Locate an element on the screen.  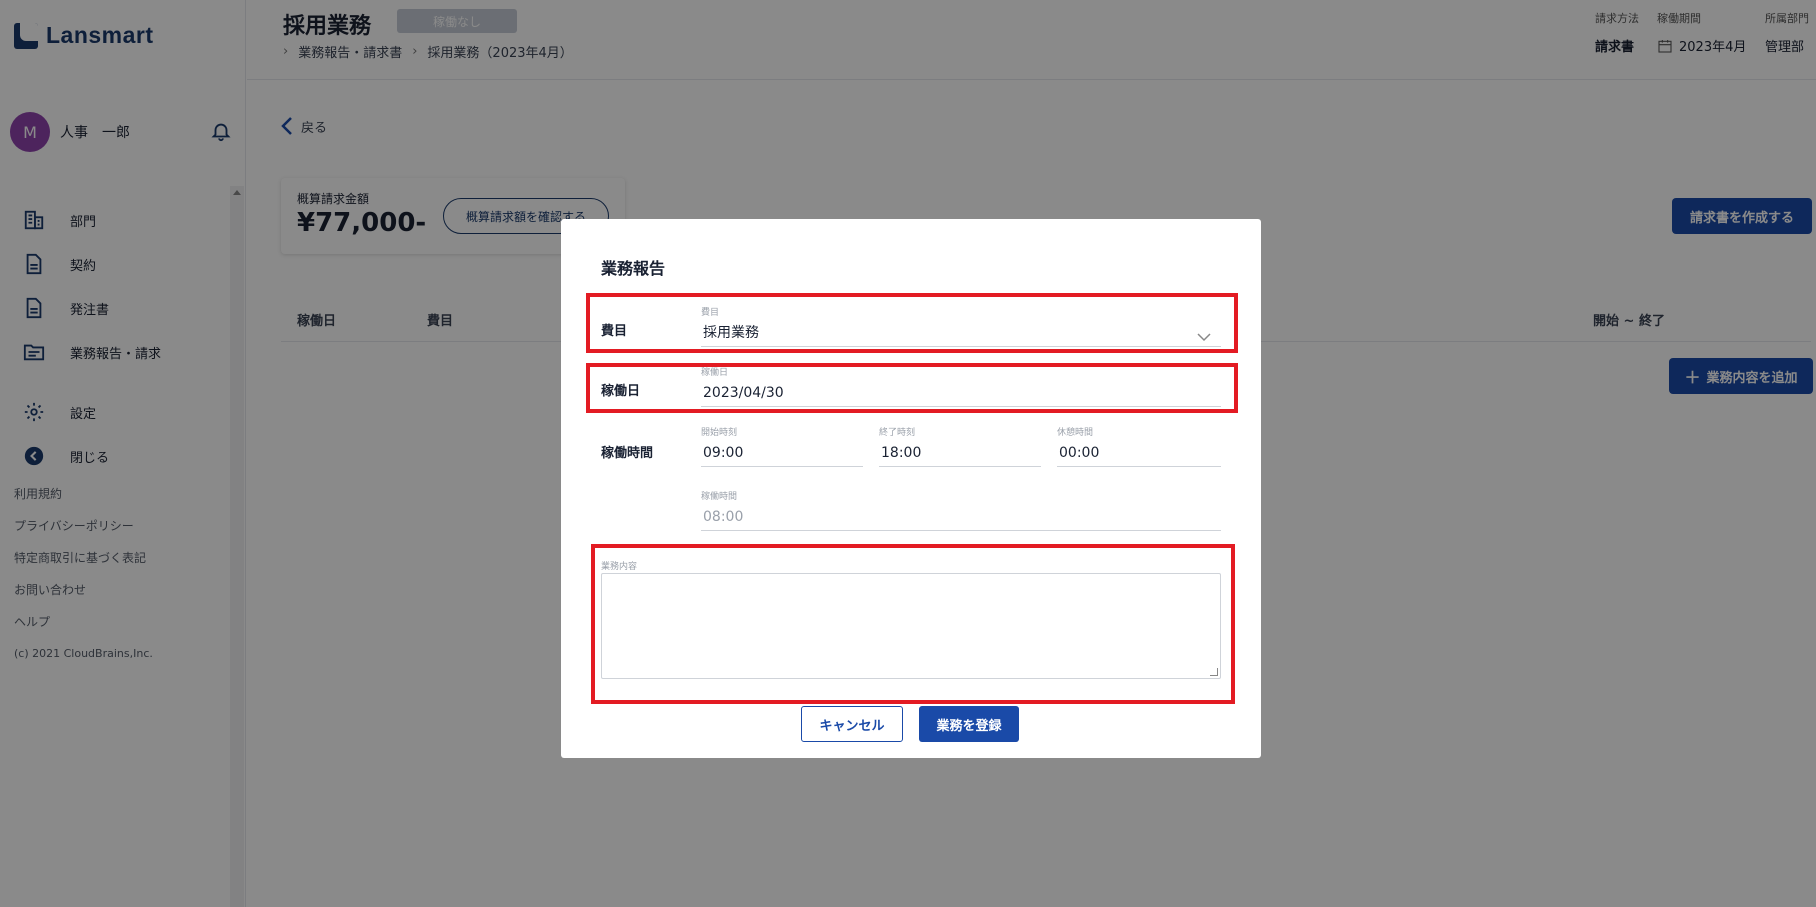
start-time-input: 開始時刻 09:00 is located at coordinates (782, 447).